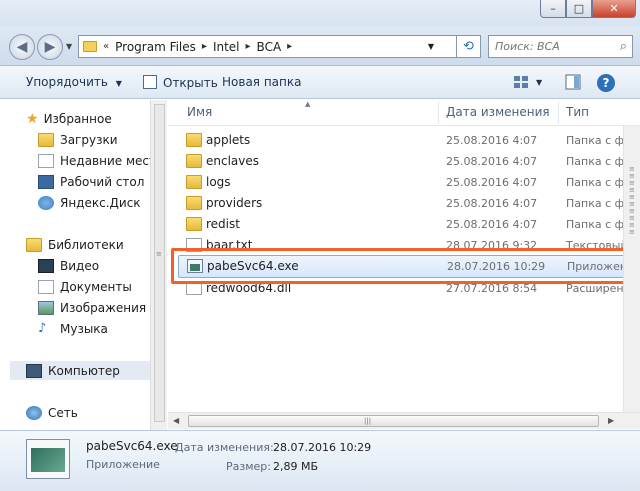 The height and width of the screenshot is (491, 640). I want to click on view-icon, so click(521, 82).